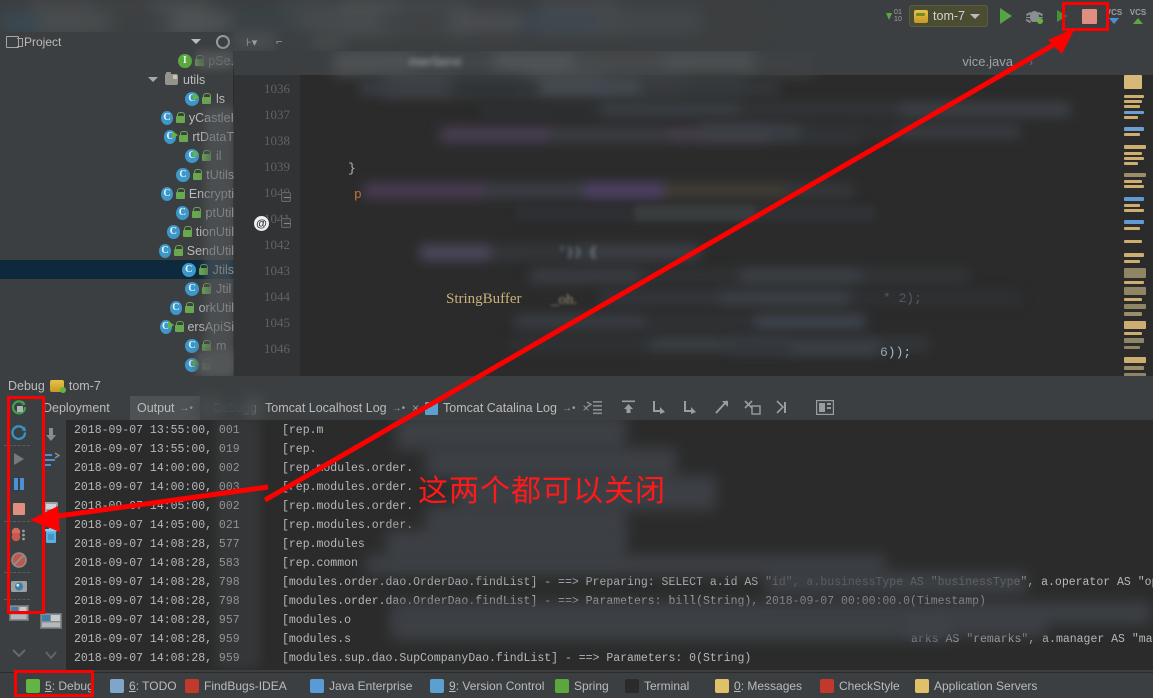  Describe the element at coordinates (157, 658) in the screenshot. I see `log-timestamp: 2018-09-07 14:08:28, 959` at that location.